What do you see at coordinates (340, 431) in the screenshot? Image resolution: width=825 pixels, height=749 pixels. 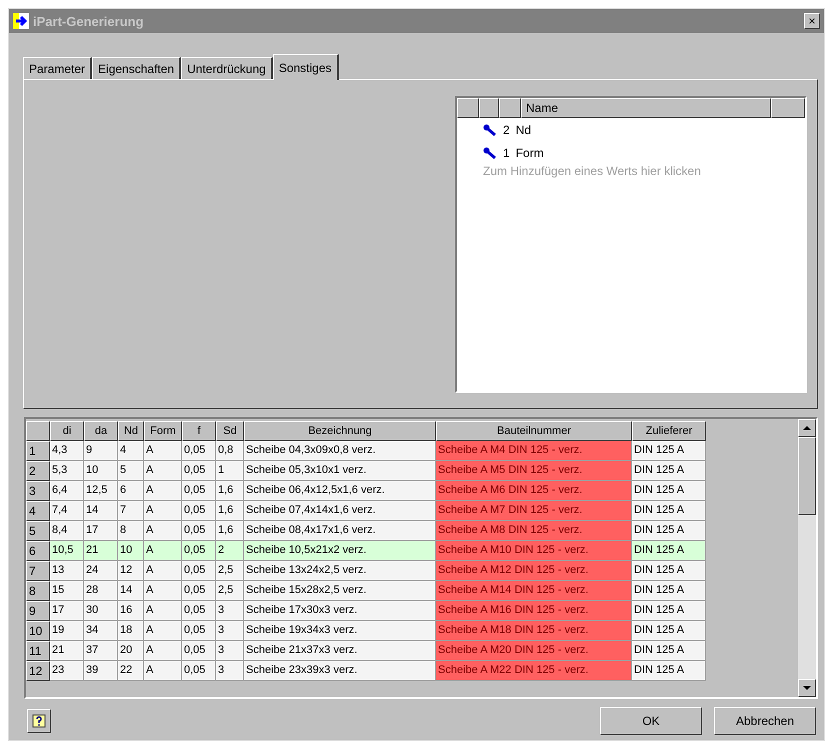 I see `column-header: Bezeichnung` at bounding box center [340, 431].